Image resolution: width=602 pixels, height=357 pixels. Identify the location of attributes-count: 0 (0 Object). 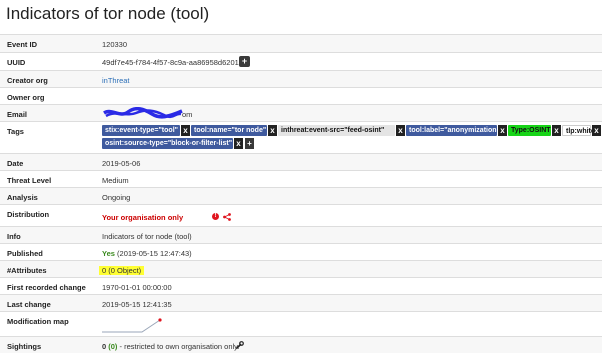
(122, 270).